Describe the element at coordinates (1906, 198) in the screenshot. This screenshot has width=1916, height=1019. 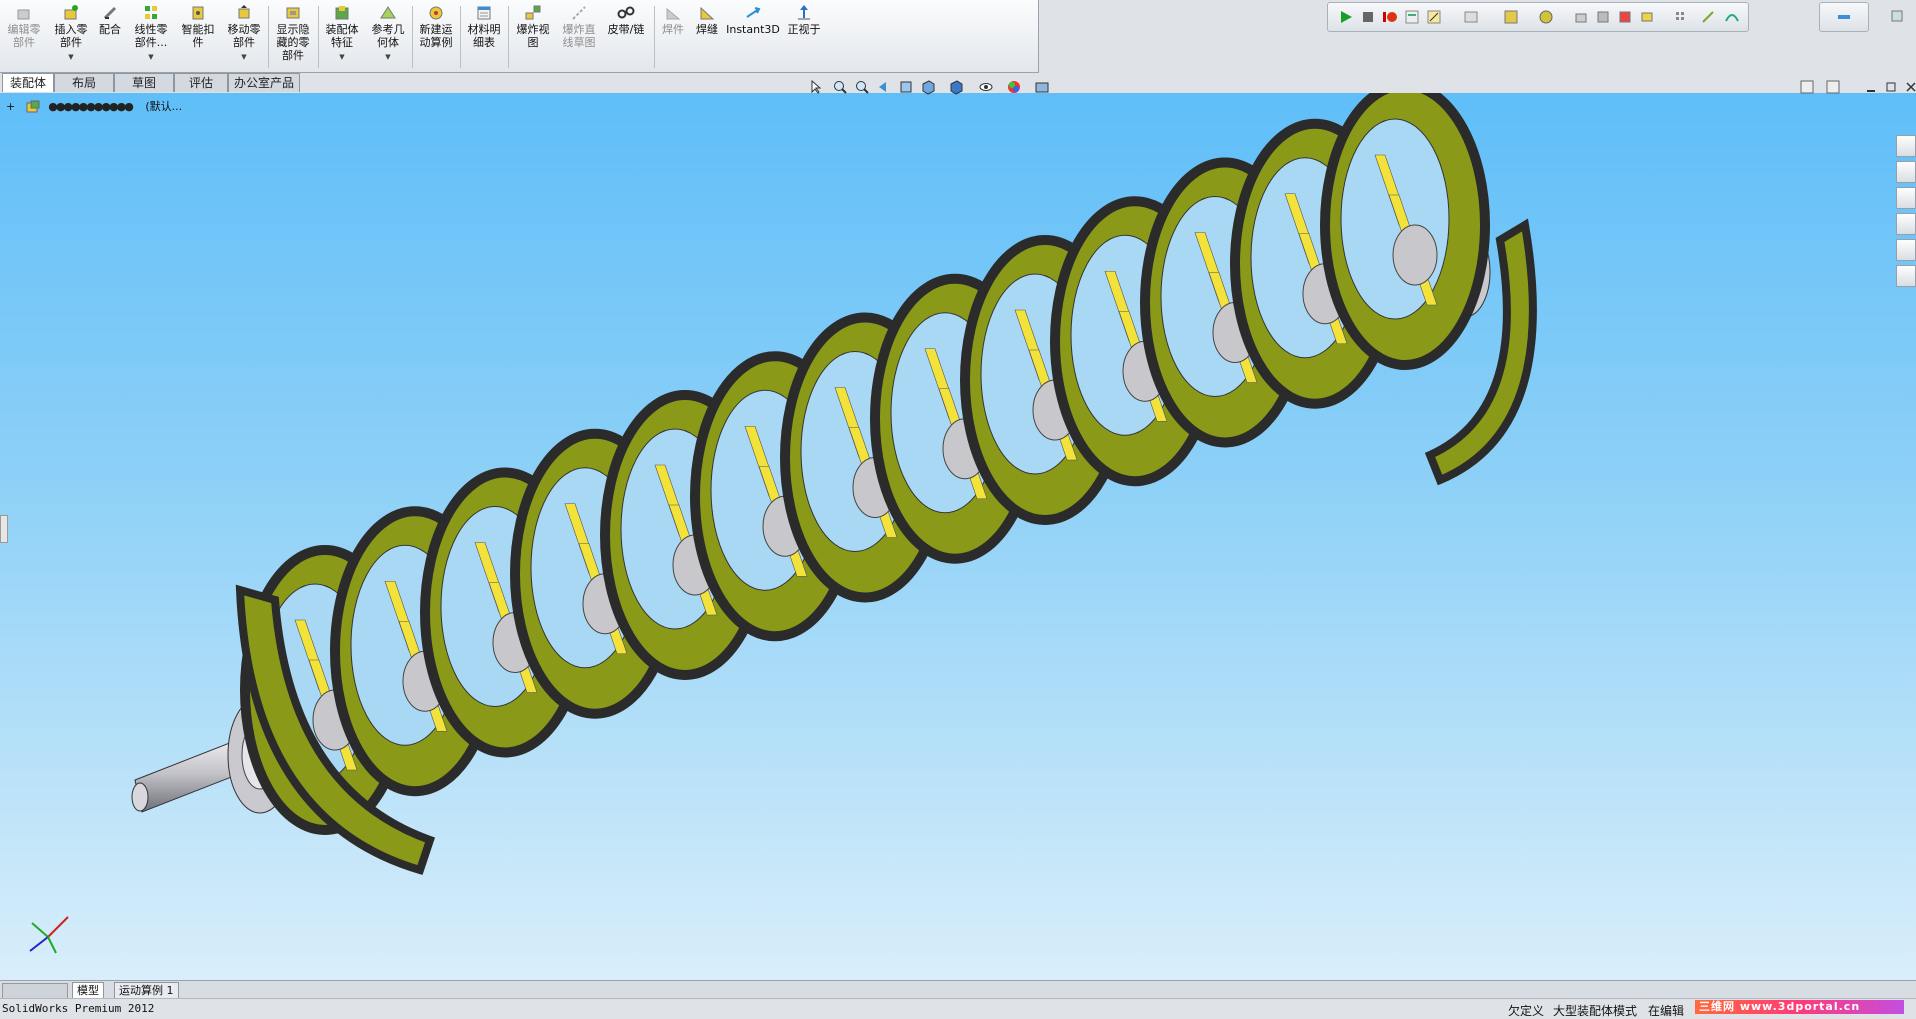
I see `file-explorer-icon` at that location.